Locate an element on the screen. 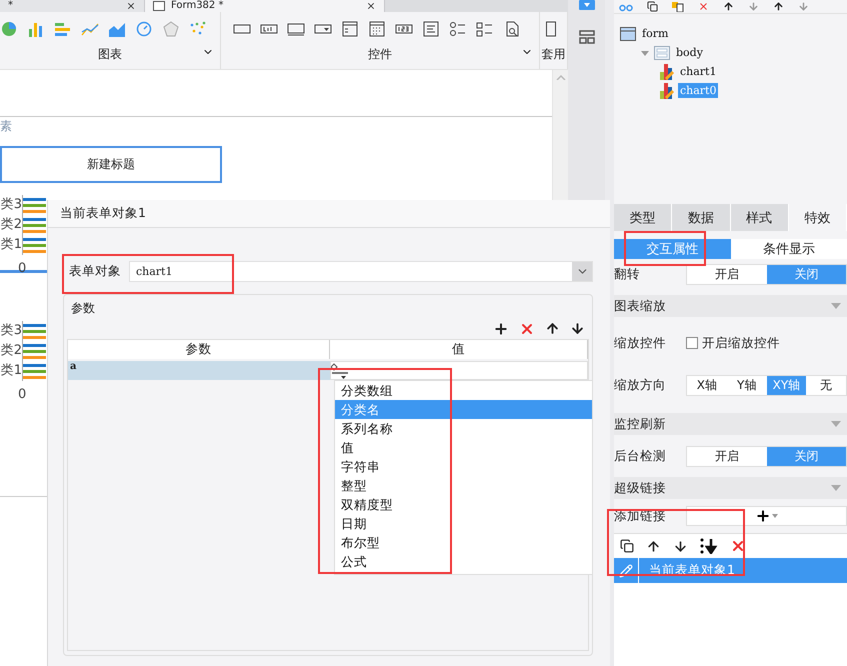  field-label: 表单对象 is located at coordinates (95, 271).